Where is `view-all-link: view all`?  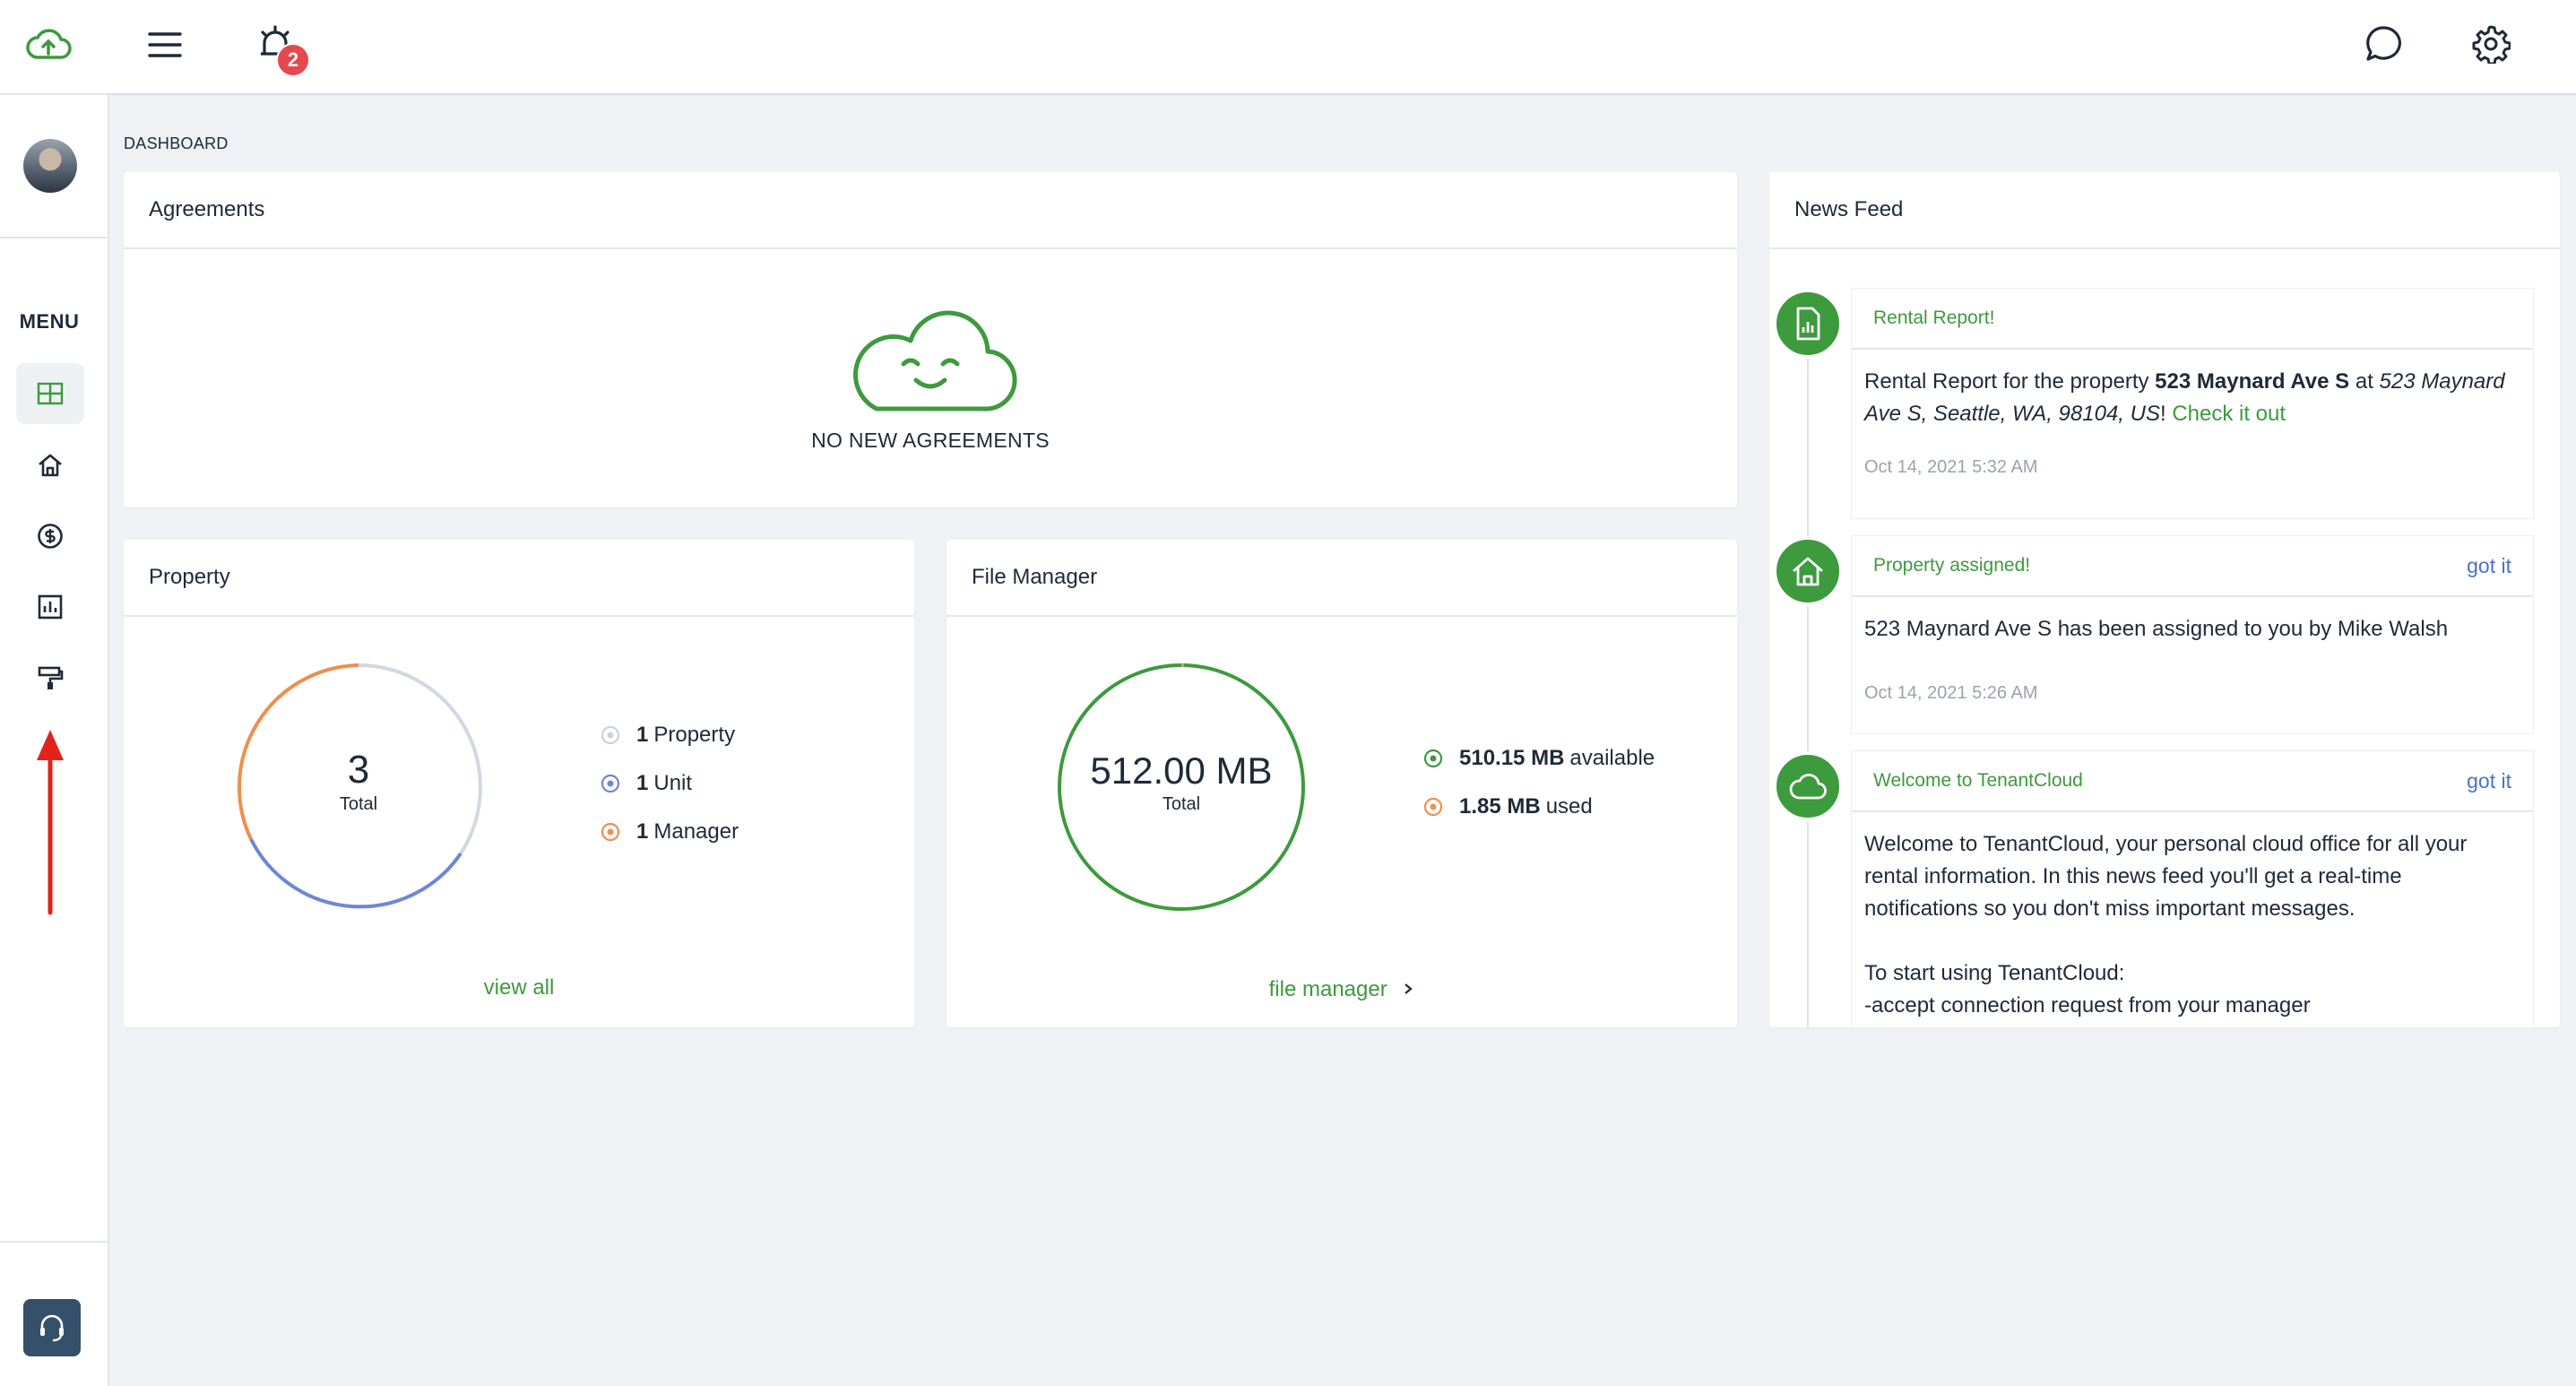 view-all-link: view all is located at coordinates (519, 987).